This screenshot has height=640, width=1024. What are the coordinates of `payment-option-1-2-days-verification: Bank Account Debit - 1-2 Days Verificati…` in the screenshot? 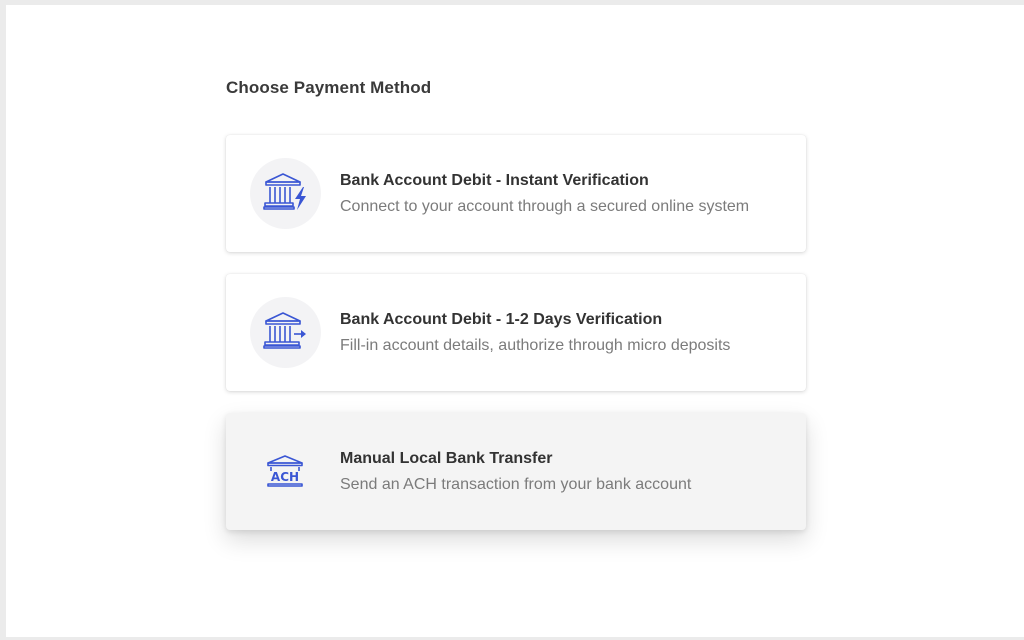 It's located at (516, 332).